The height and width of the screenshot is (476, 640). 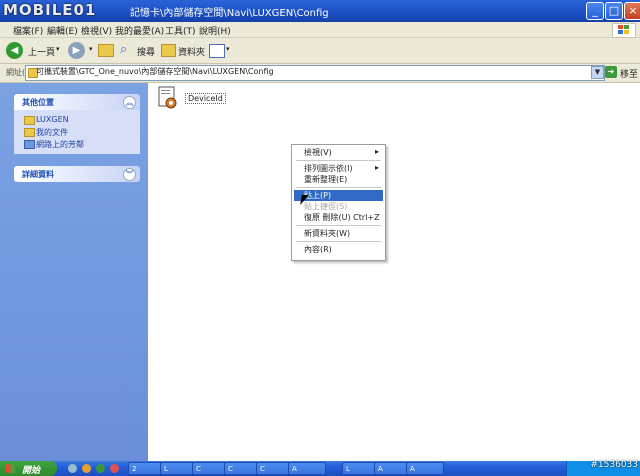 I want to click on file-item, so click(x=167, y=98).